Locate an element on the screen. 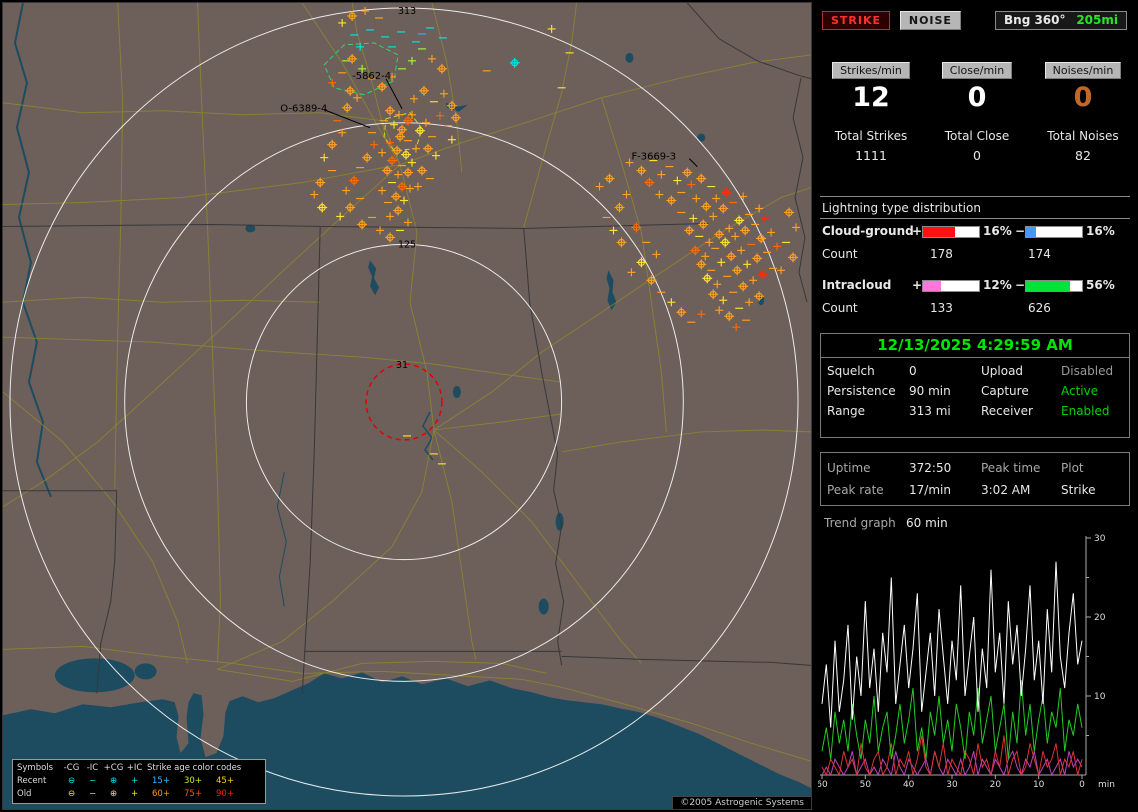 The height and width of the screenshot is (812, 1138). ring-label-outer: 313 is located at coordinates (407, 11).